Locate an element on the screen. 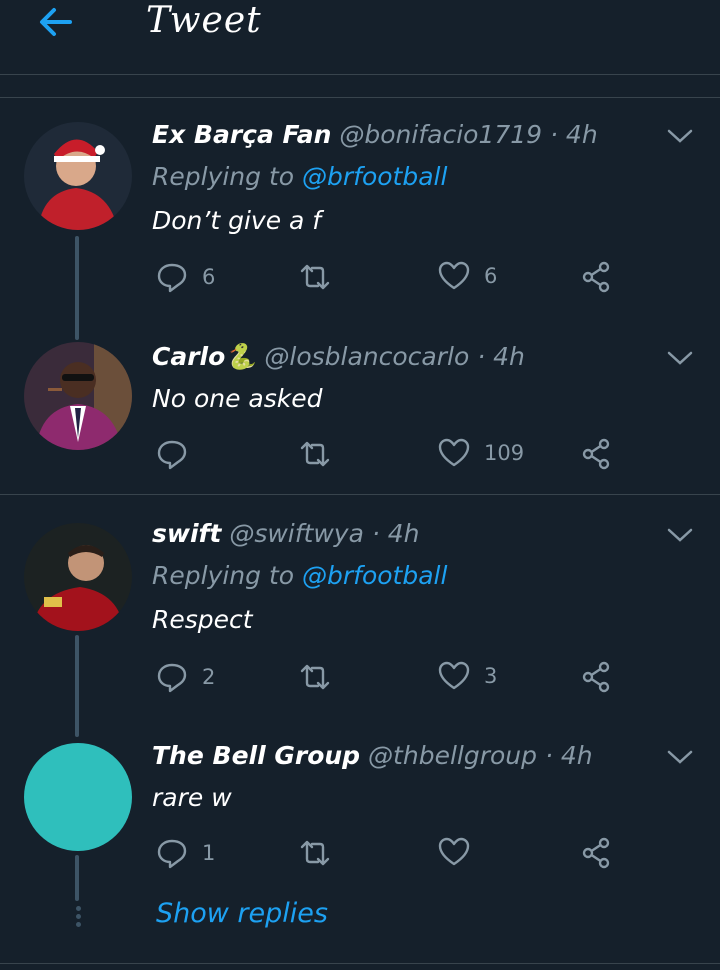 The image size is (720, 970). like-button: 6 is located at coordinates (467, 276).